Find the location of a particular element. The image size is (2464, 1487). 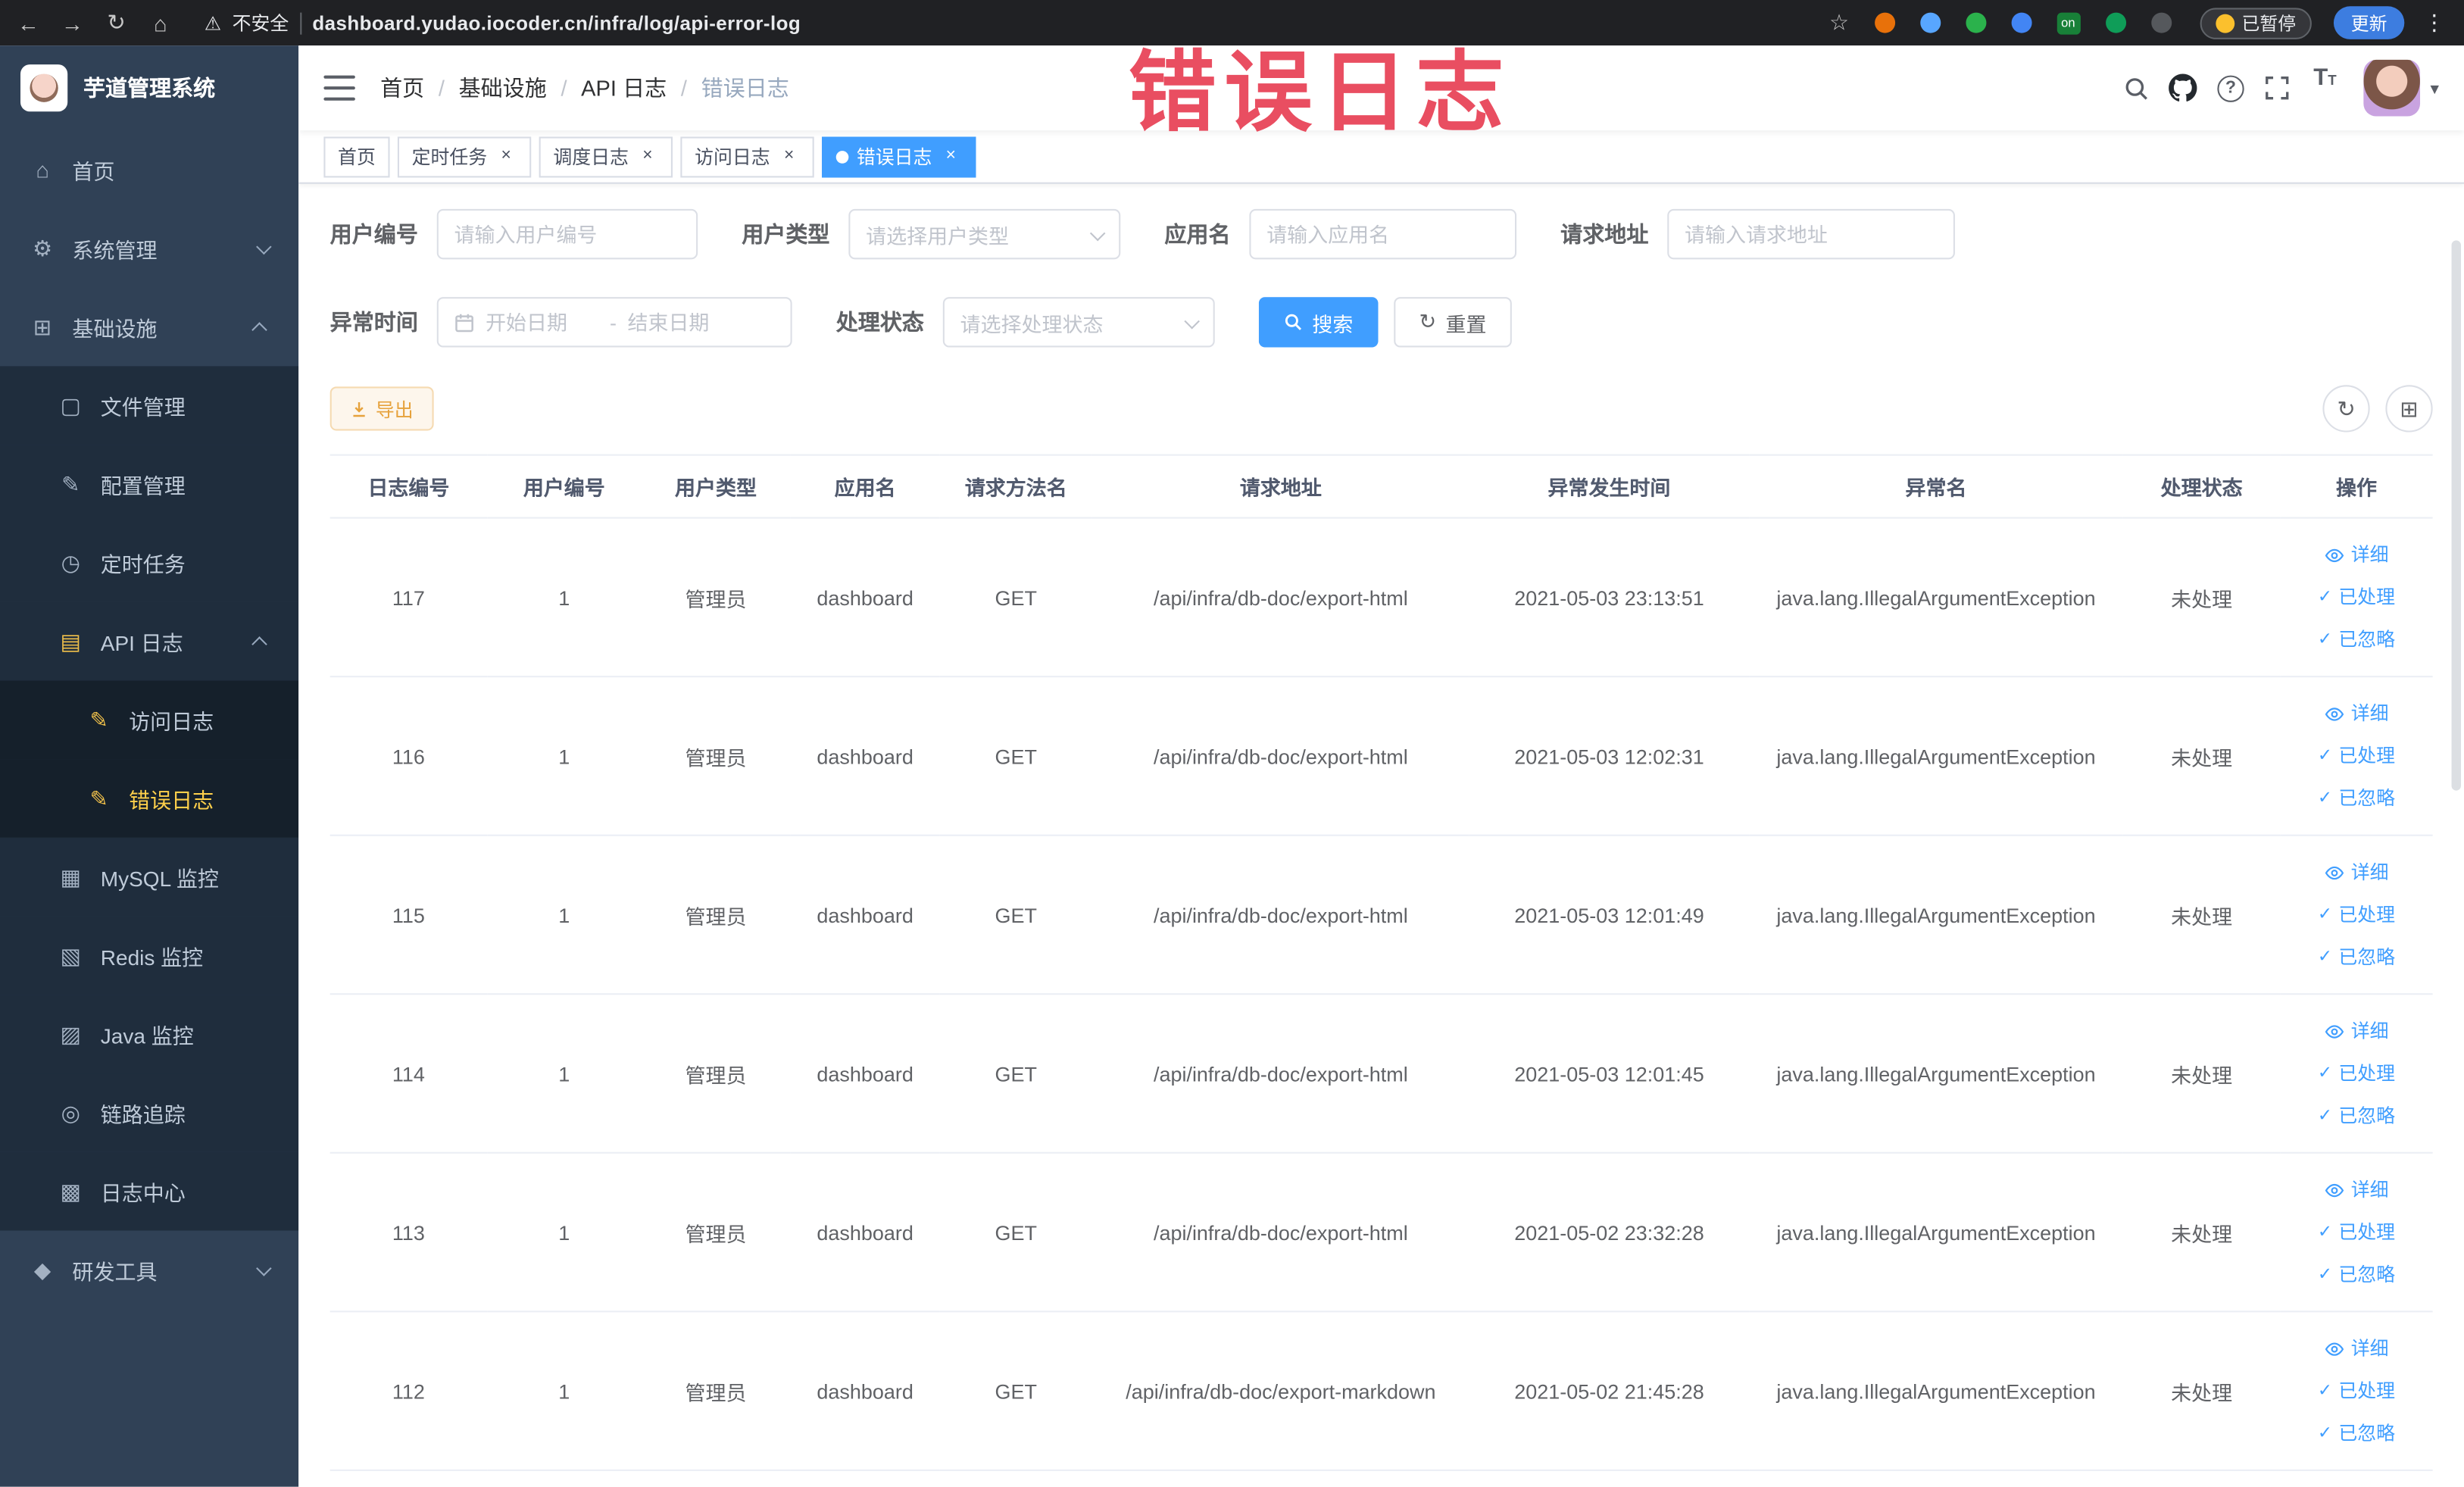

tab-home: 首页 is located at coordinates (356, 156).